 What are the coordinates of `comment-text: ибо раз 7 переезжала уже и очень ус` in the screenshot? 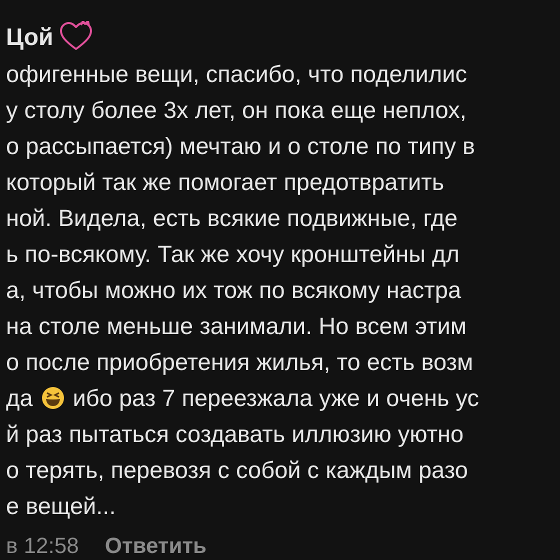 It's located at (275, 398).